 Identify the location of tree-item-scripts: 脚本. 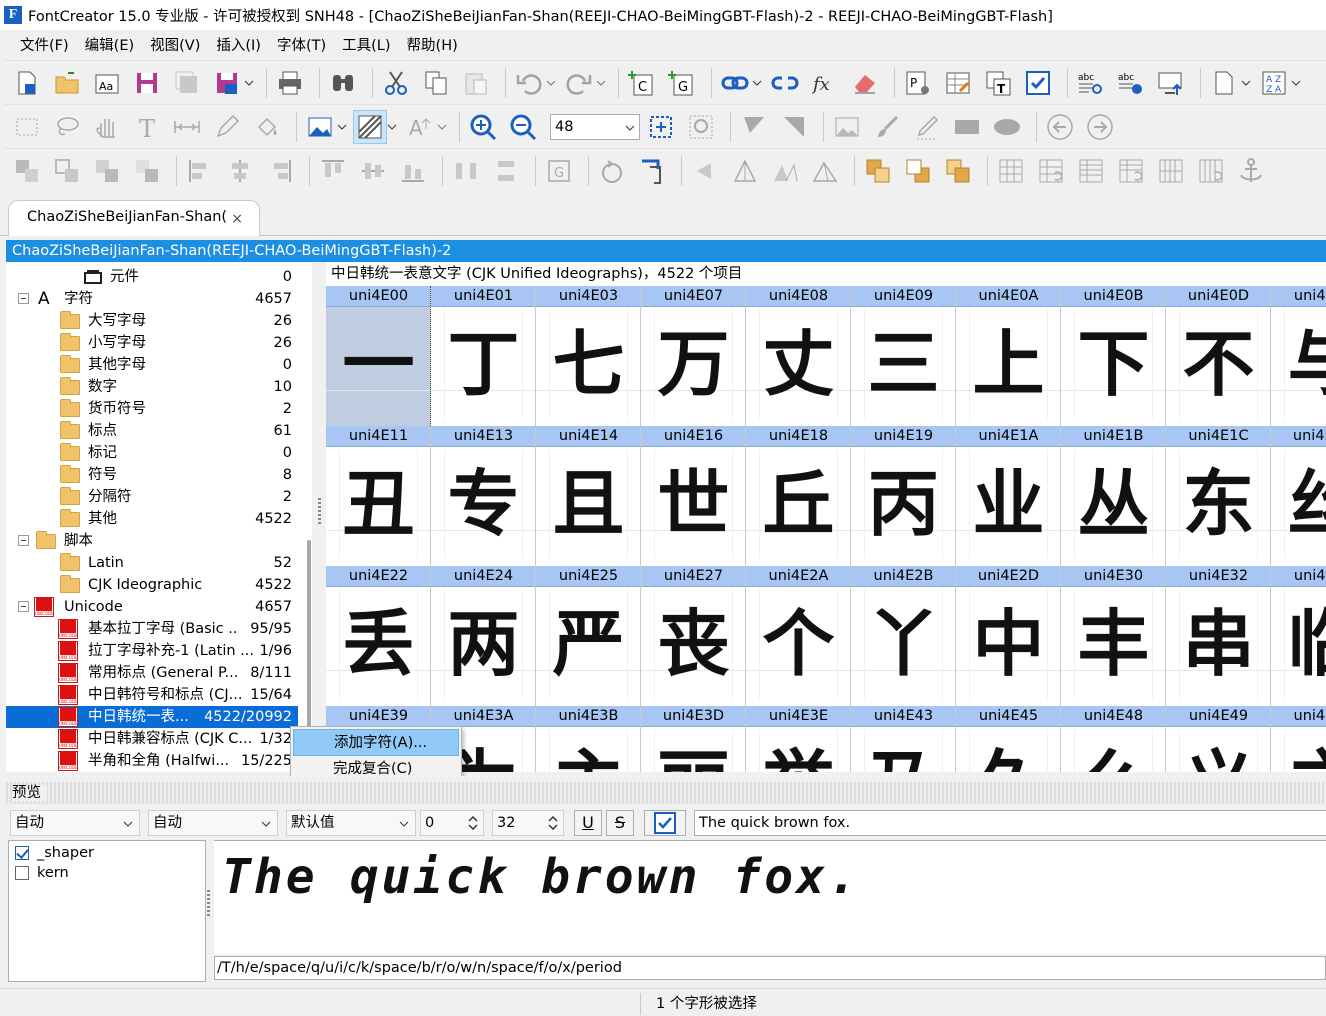
(152, 541).